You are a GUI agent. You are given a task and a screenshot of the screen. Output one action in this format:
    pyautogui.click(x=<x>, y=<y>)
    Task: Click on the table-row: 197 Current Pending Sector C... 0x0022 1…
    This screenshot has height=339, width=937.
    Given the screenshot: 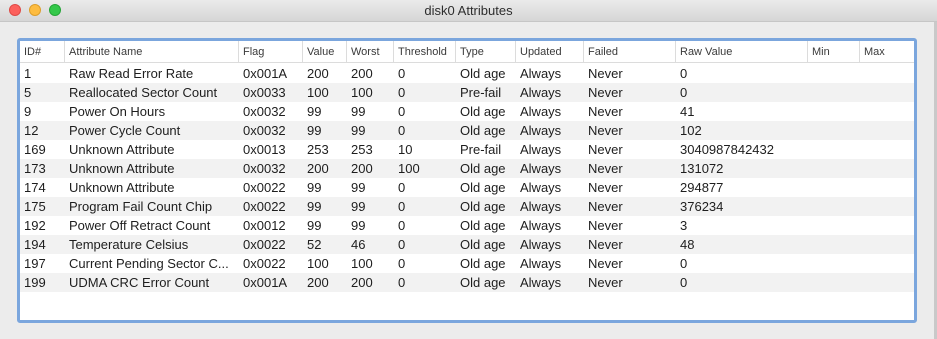 What is the action you would take?
    pyautogui.click(x=467, y=263)
    